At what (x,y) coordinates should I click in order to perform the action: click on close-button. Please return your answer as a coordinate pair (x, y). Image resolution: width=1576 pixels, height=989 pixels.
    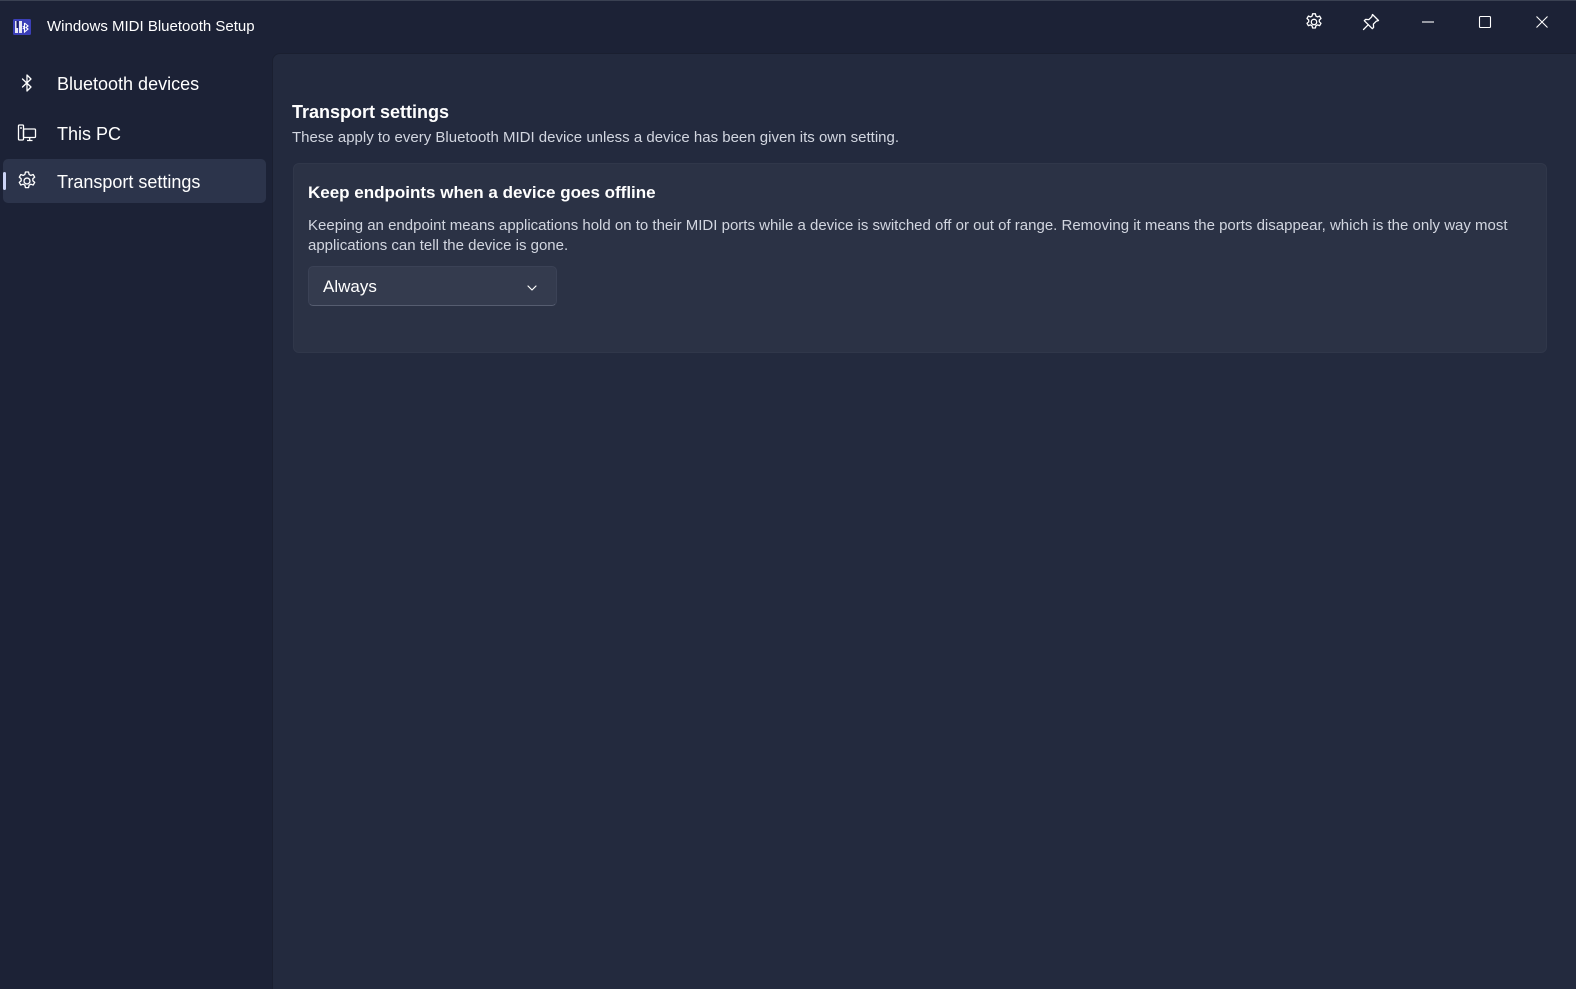
    Looking at the image, I should click on (1542, 22).